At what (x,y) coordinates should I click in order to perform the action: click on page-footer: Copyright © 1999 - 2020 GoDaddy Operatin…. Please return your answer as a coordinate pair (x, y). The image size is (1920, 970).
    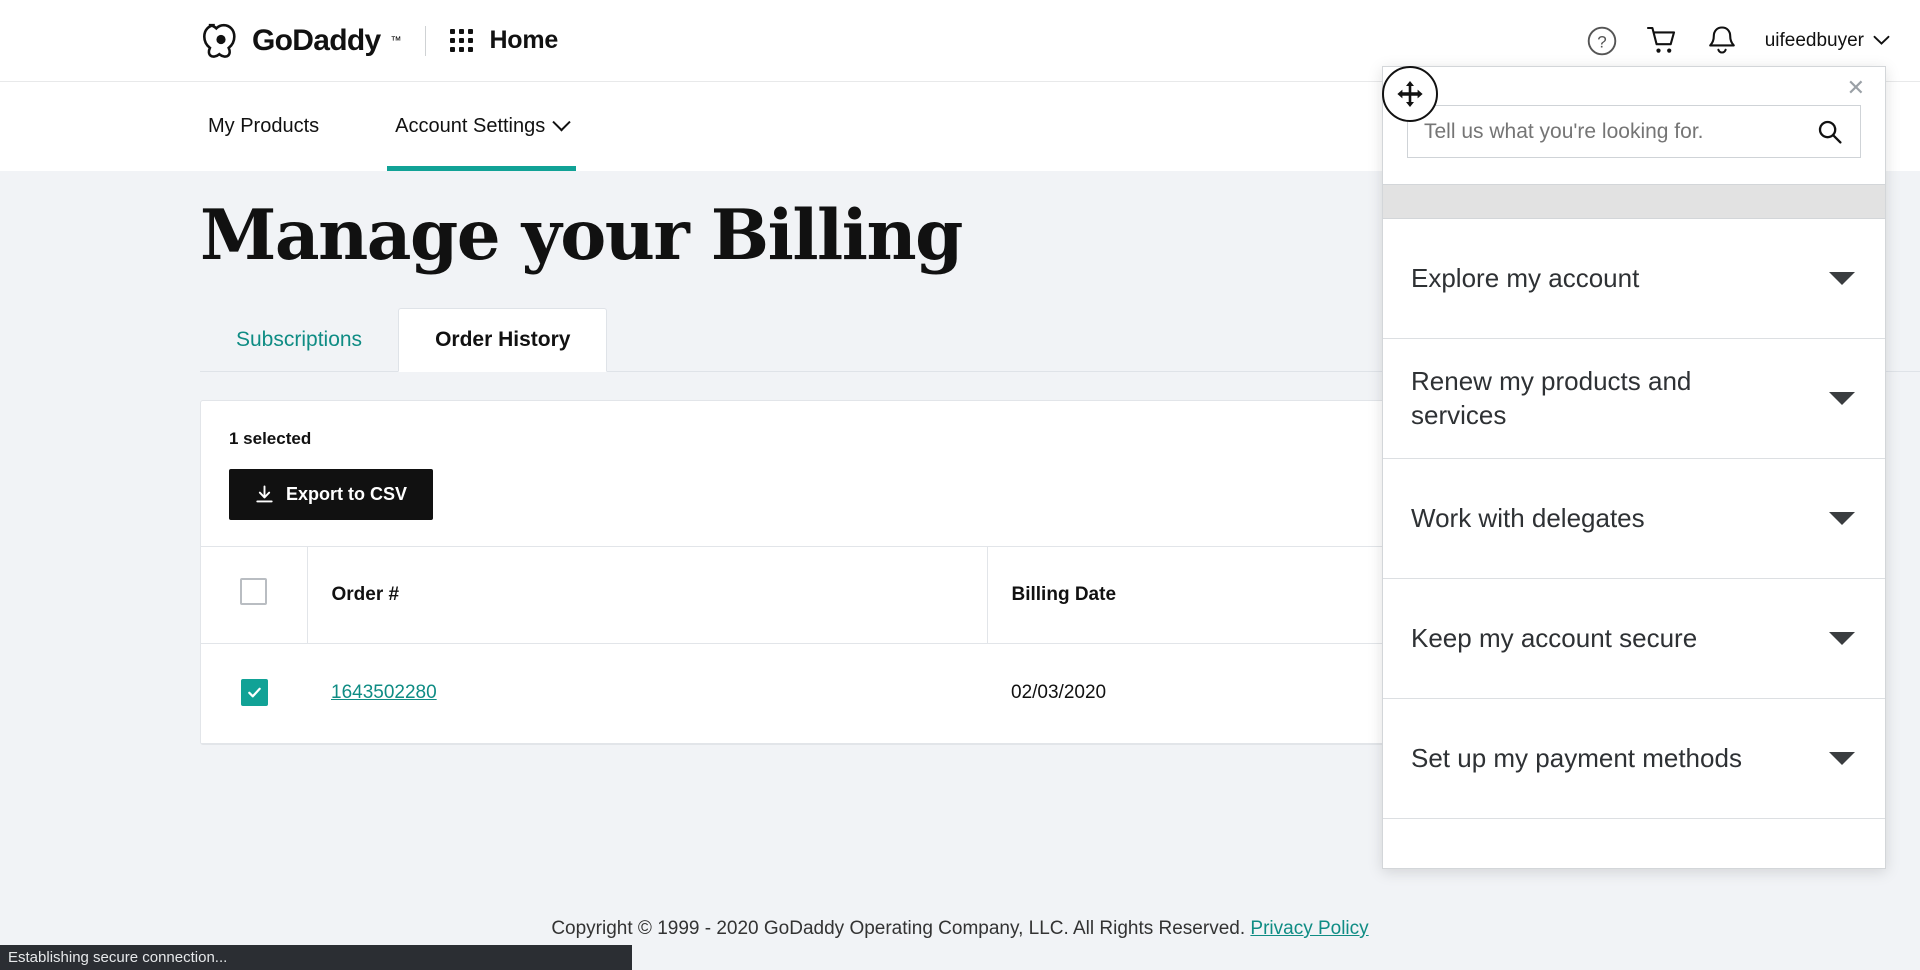
    Looking at the image, I should click on (960, 929).